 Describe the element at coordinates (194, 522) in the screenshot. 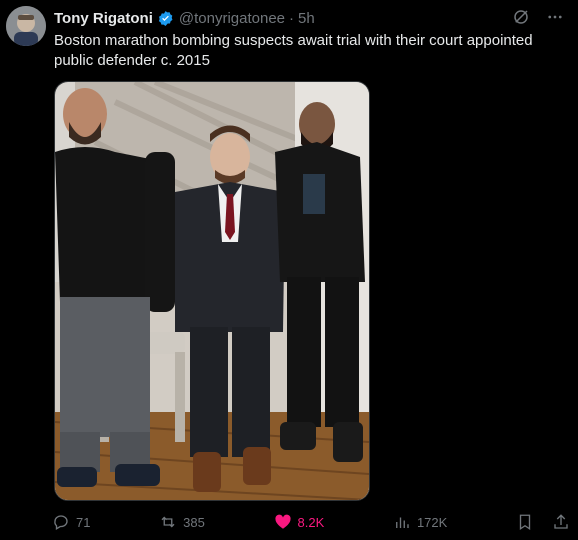

I see `repost-count: 385` at that location.